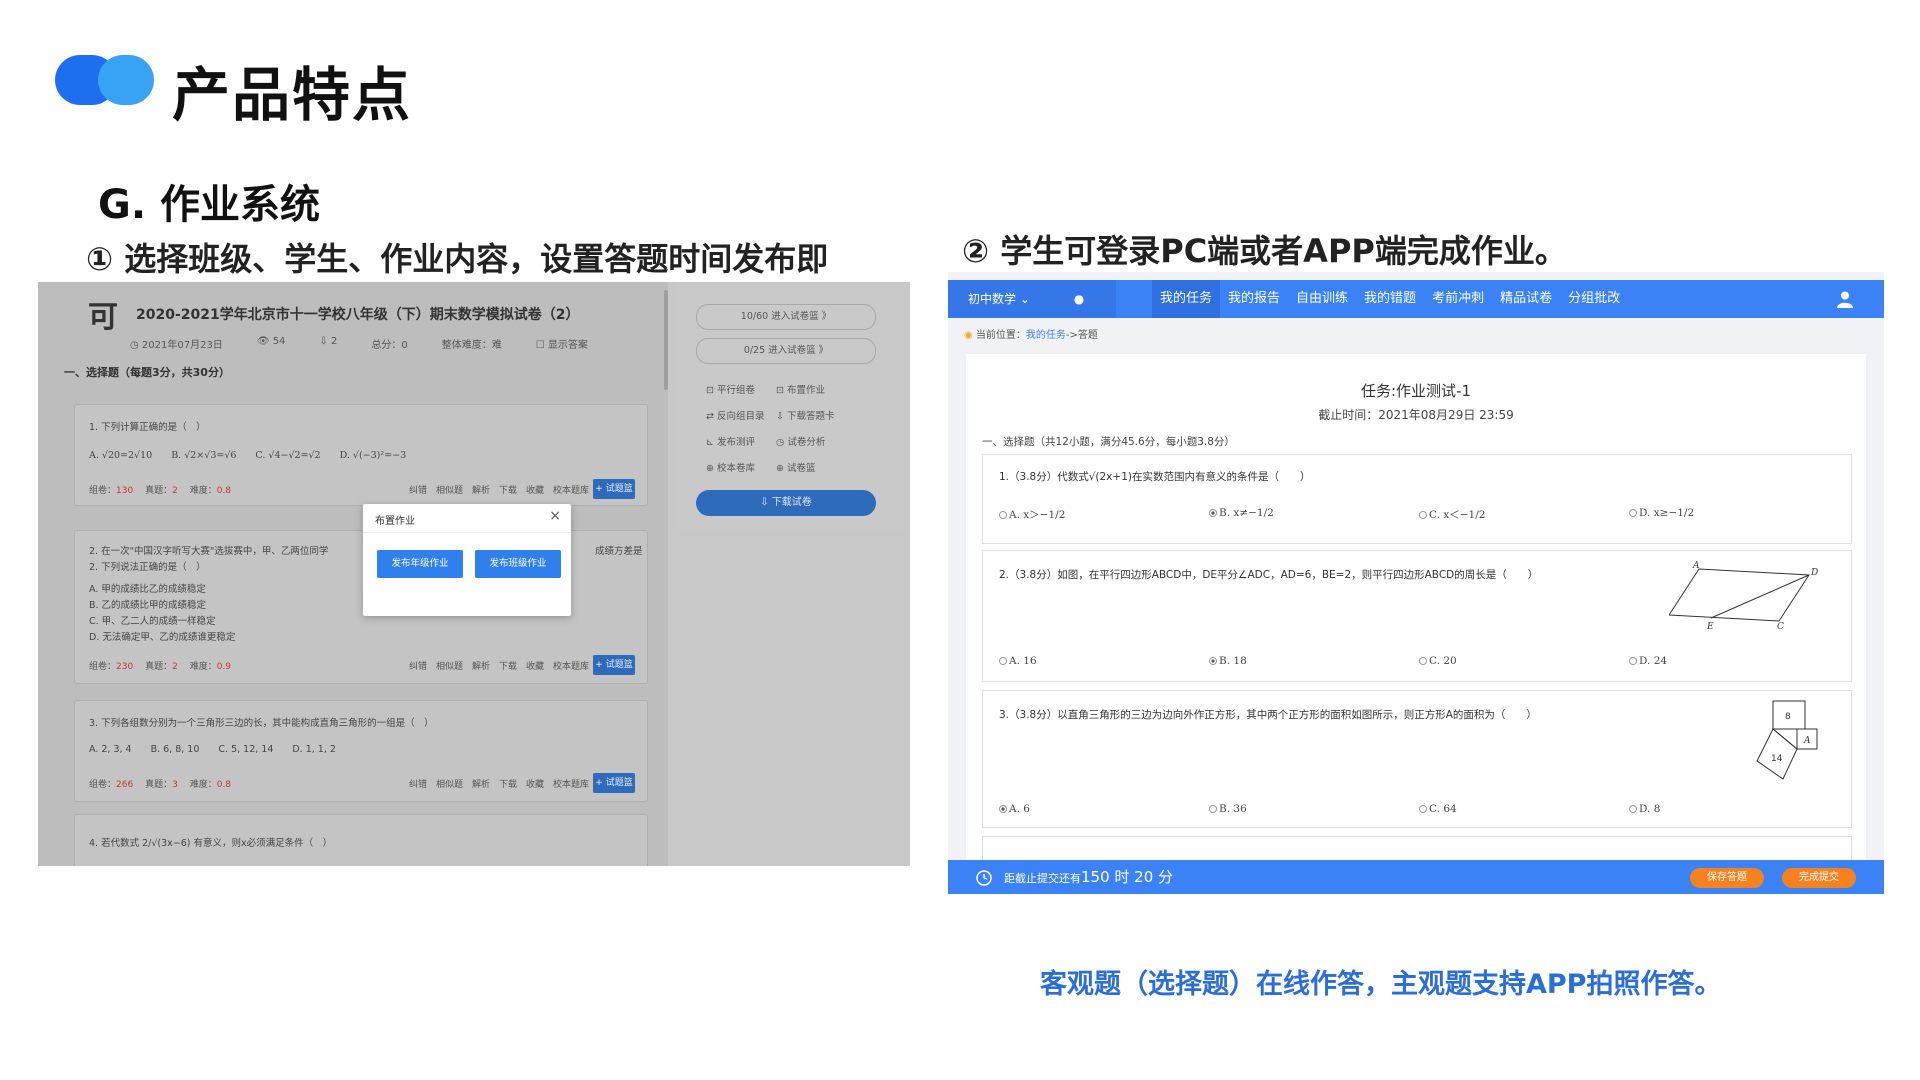 Image resolution: width=1920 pixels, height=1080 pixels. Describe the element at coordinates (1079, 299) in the screenshot. I see `location-pin-icon: ●` at that location.